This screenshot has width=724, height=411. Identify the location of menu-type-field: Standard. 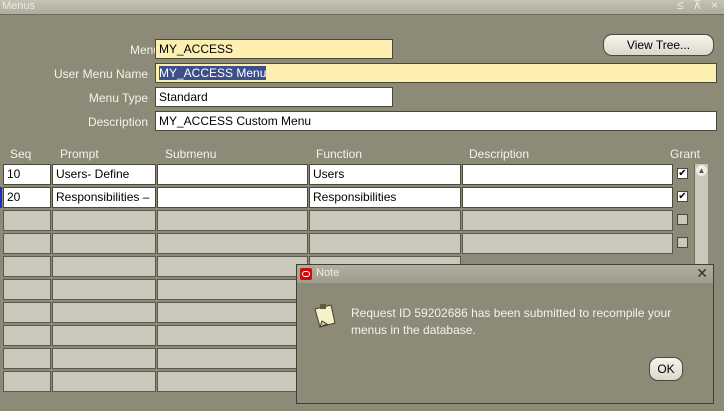
(274, 97).